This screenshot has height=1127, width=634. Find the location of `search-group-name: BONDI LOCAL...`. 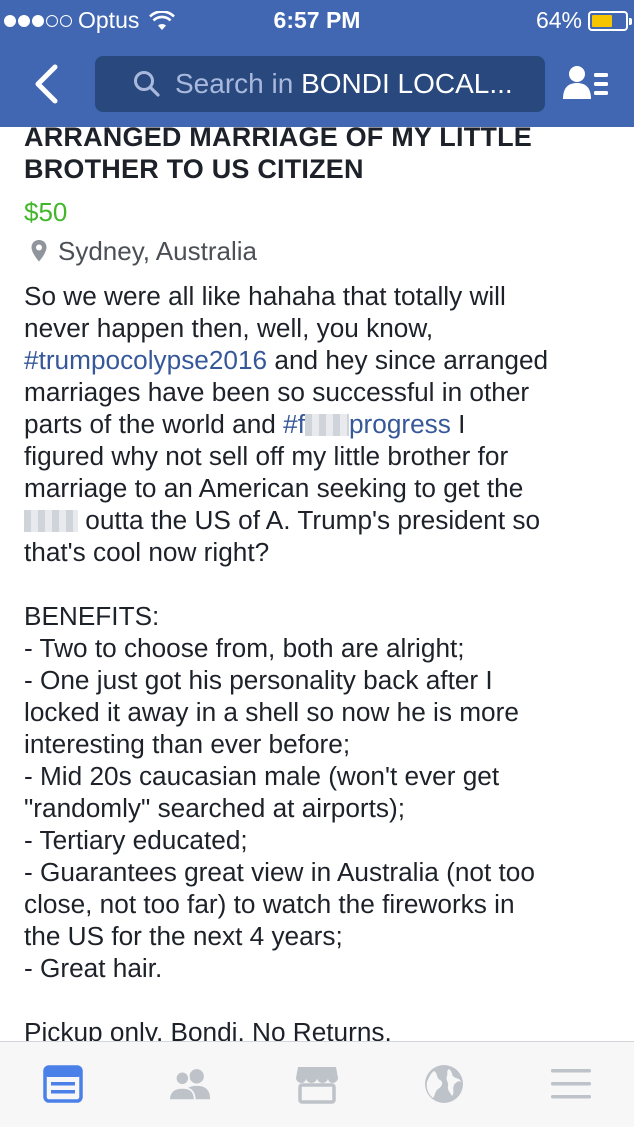

search-group-name: BONDI LOCAL... is located at coordinates (407, 83).